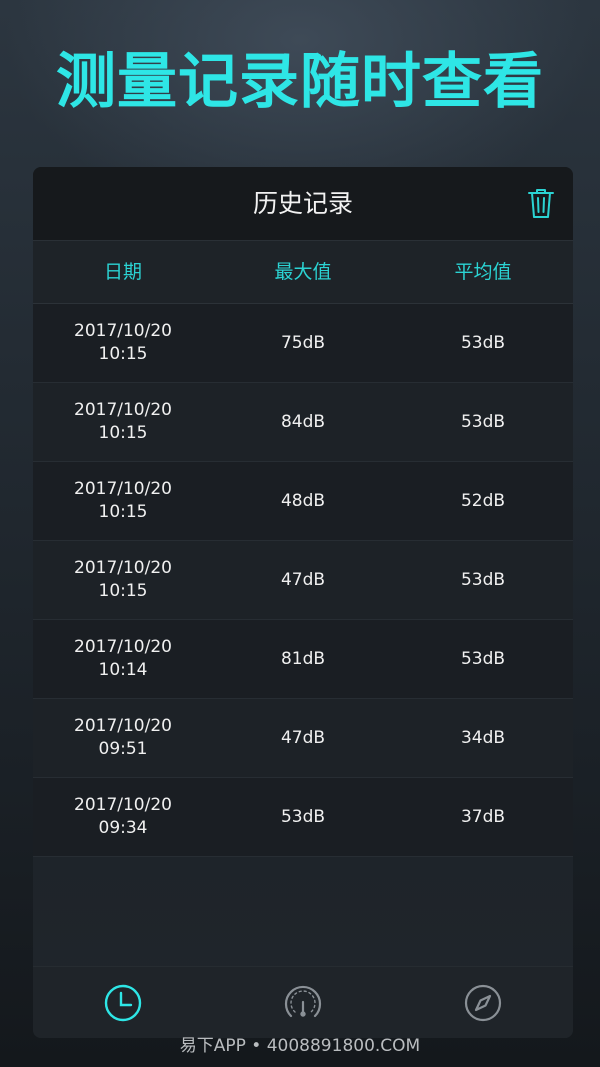  What do you see at coordinates (123, 670) in the screenshot?
I see `record-time: 10:14` at bounding box center [123, 670].